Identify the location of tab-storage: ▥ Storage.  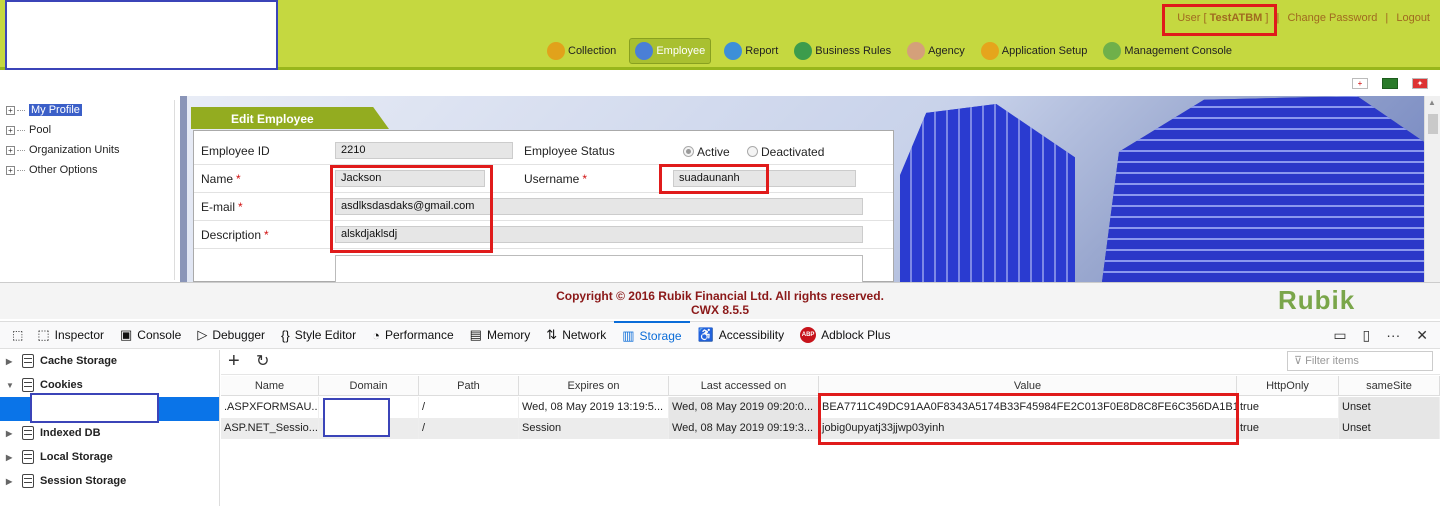
(652, 335).